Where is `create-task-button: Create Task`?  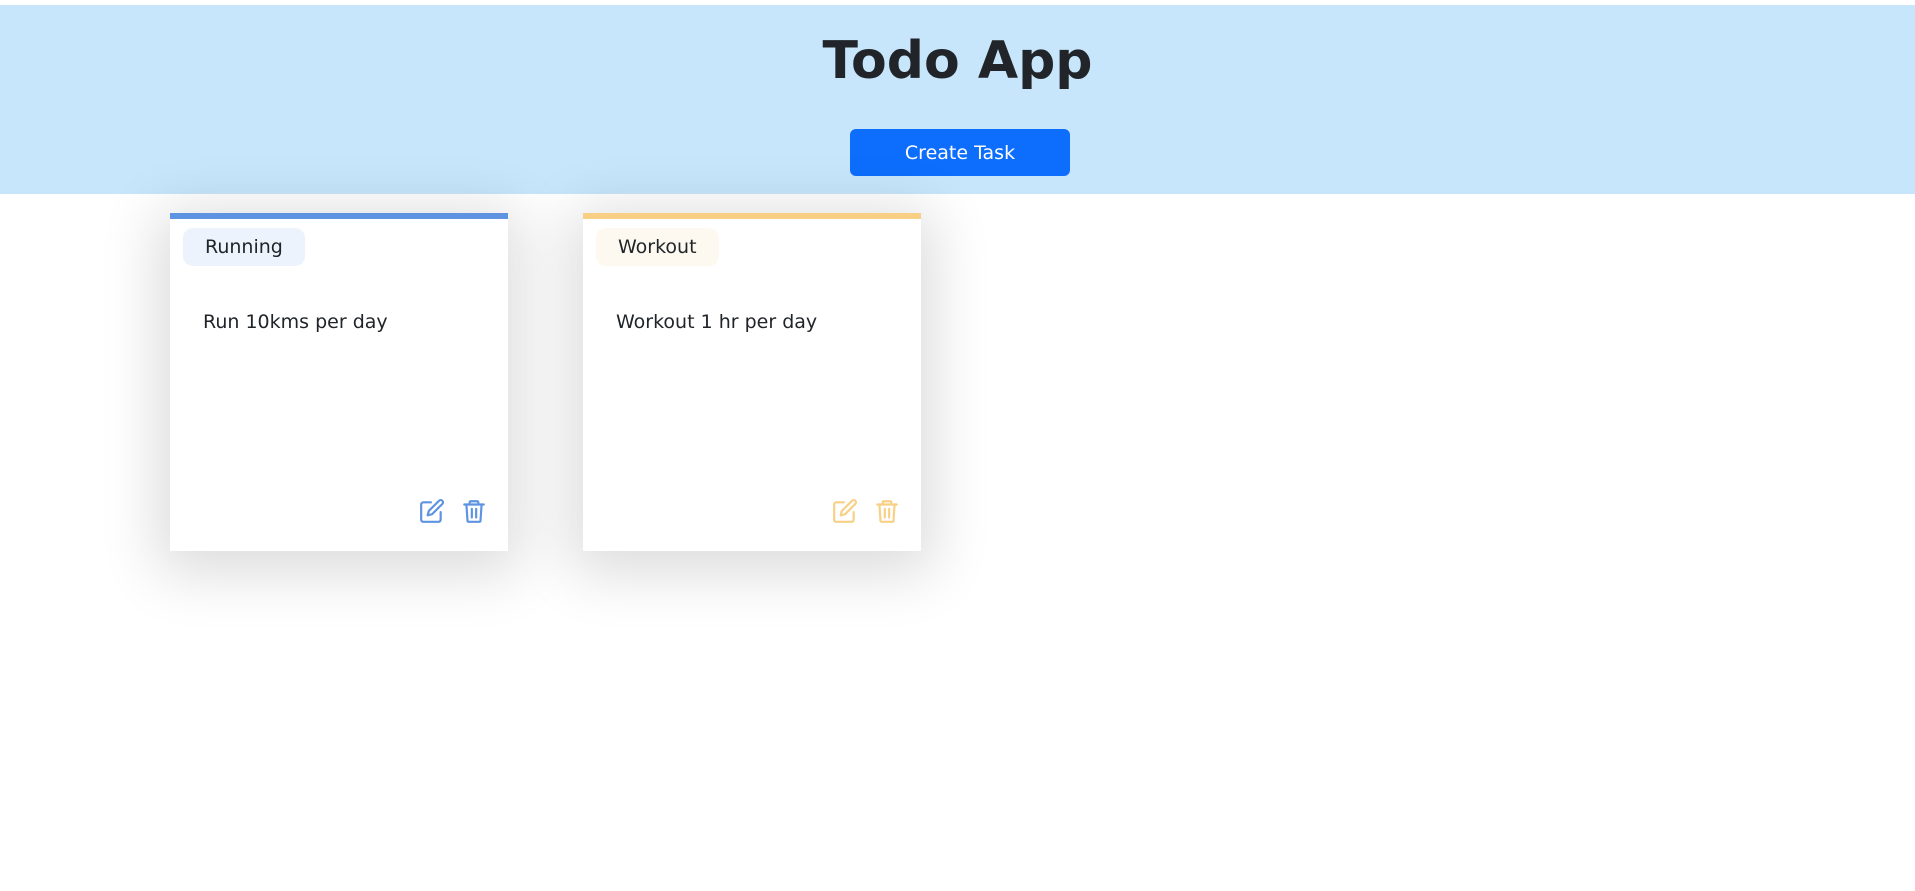
create-task-button: Create Task is located at coordinates (960, 152).